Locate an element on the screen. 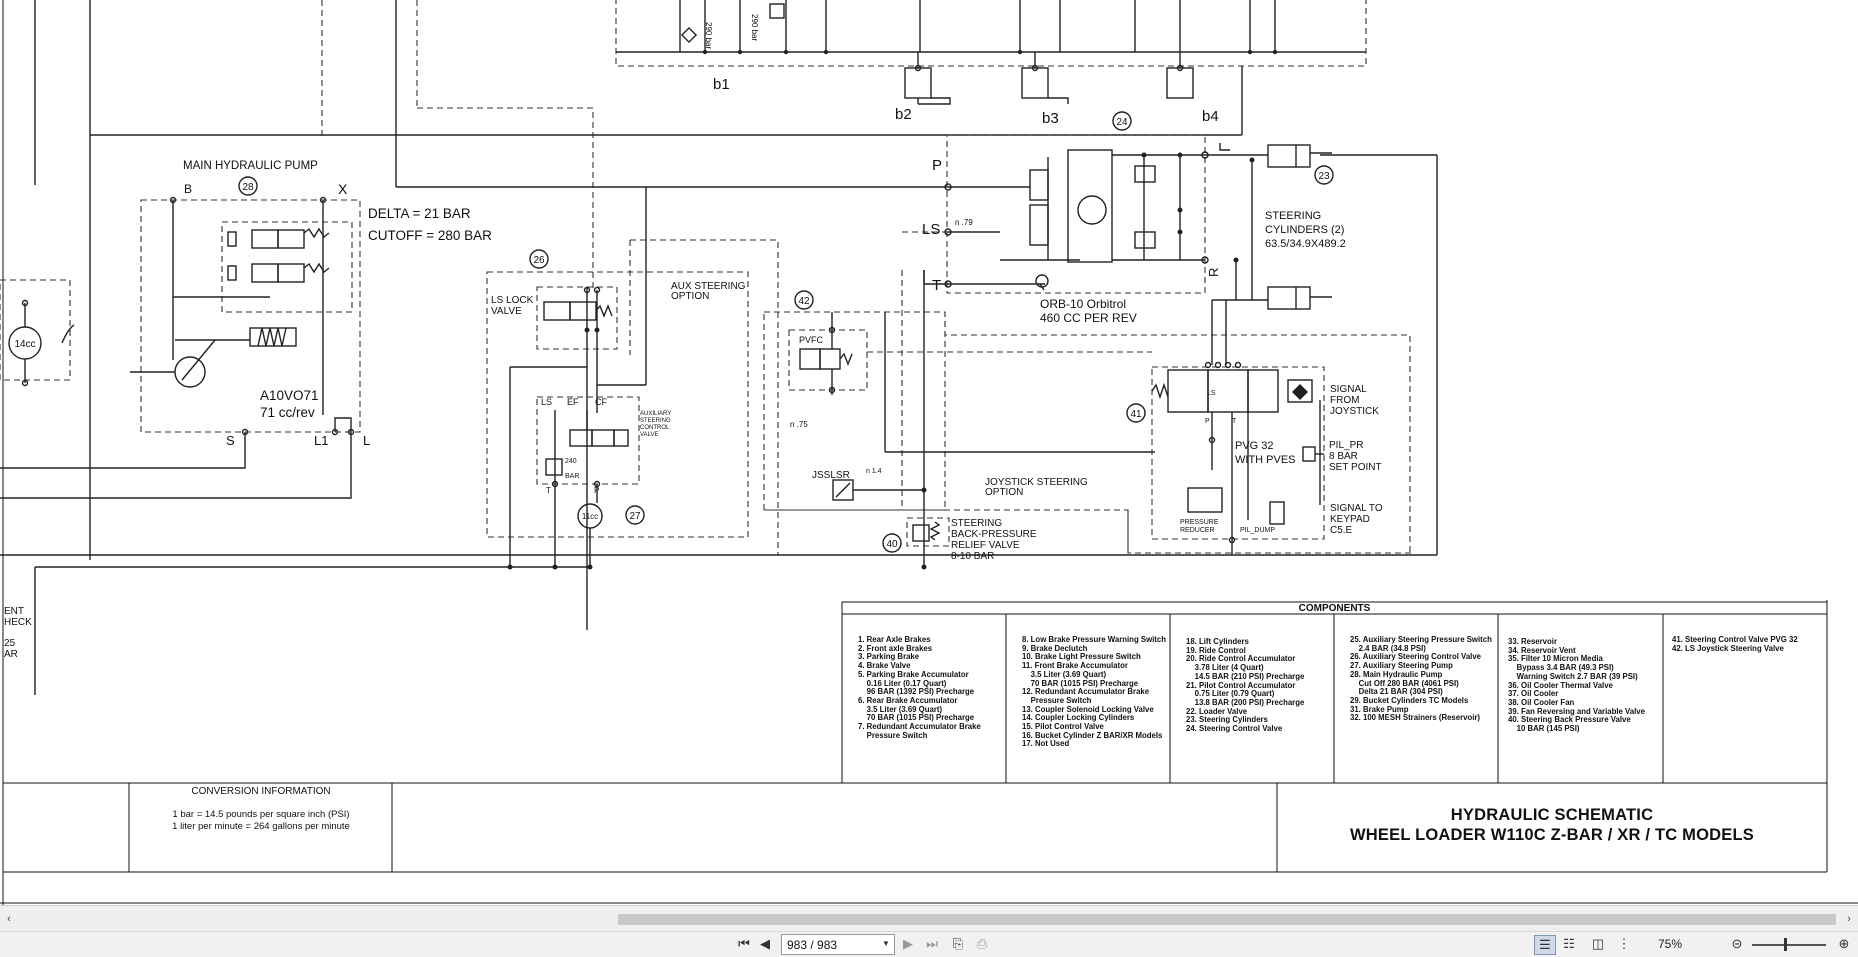 This screenshot has height=957, width=1858. port-b-label: B is located at coordinates (188, 189).